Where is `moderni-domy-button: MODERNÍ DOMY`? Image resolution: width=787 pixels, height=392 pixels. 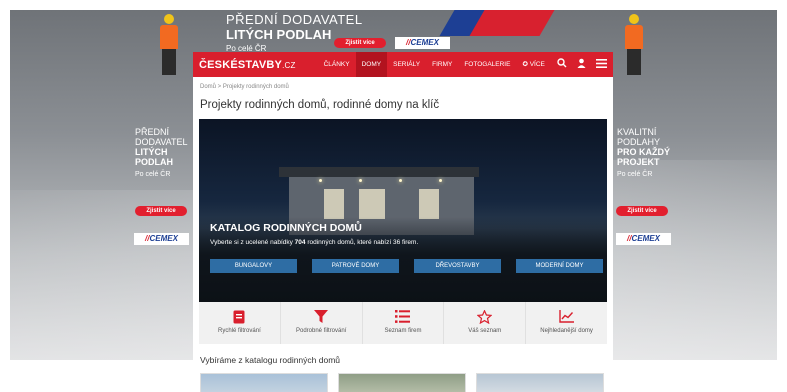 moderni-domy-button: MODERNÍ DOMY is located at coordinates (559, 266).